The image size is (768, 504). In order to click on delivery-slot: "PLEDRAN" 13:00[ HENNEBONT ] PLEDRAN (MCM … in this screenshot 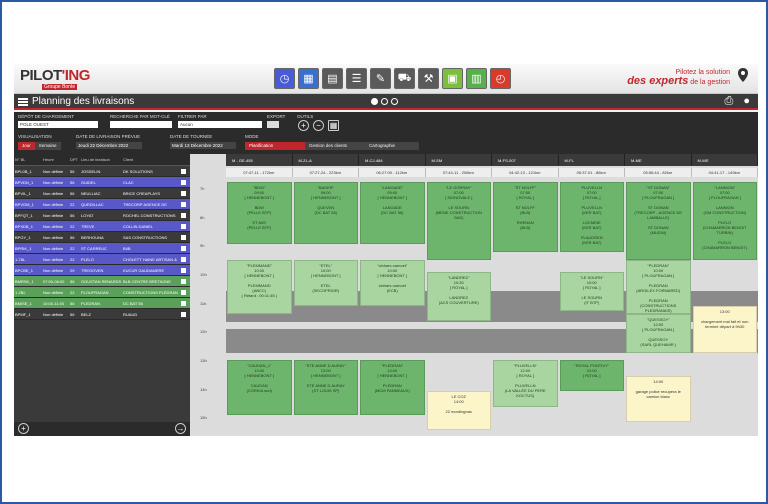, I will do `click(392, 387)`.